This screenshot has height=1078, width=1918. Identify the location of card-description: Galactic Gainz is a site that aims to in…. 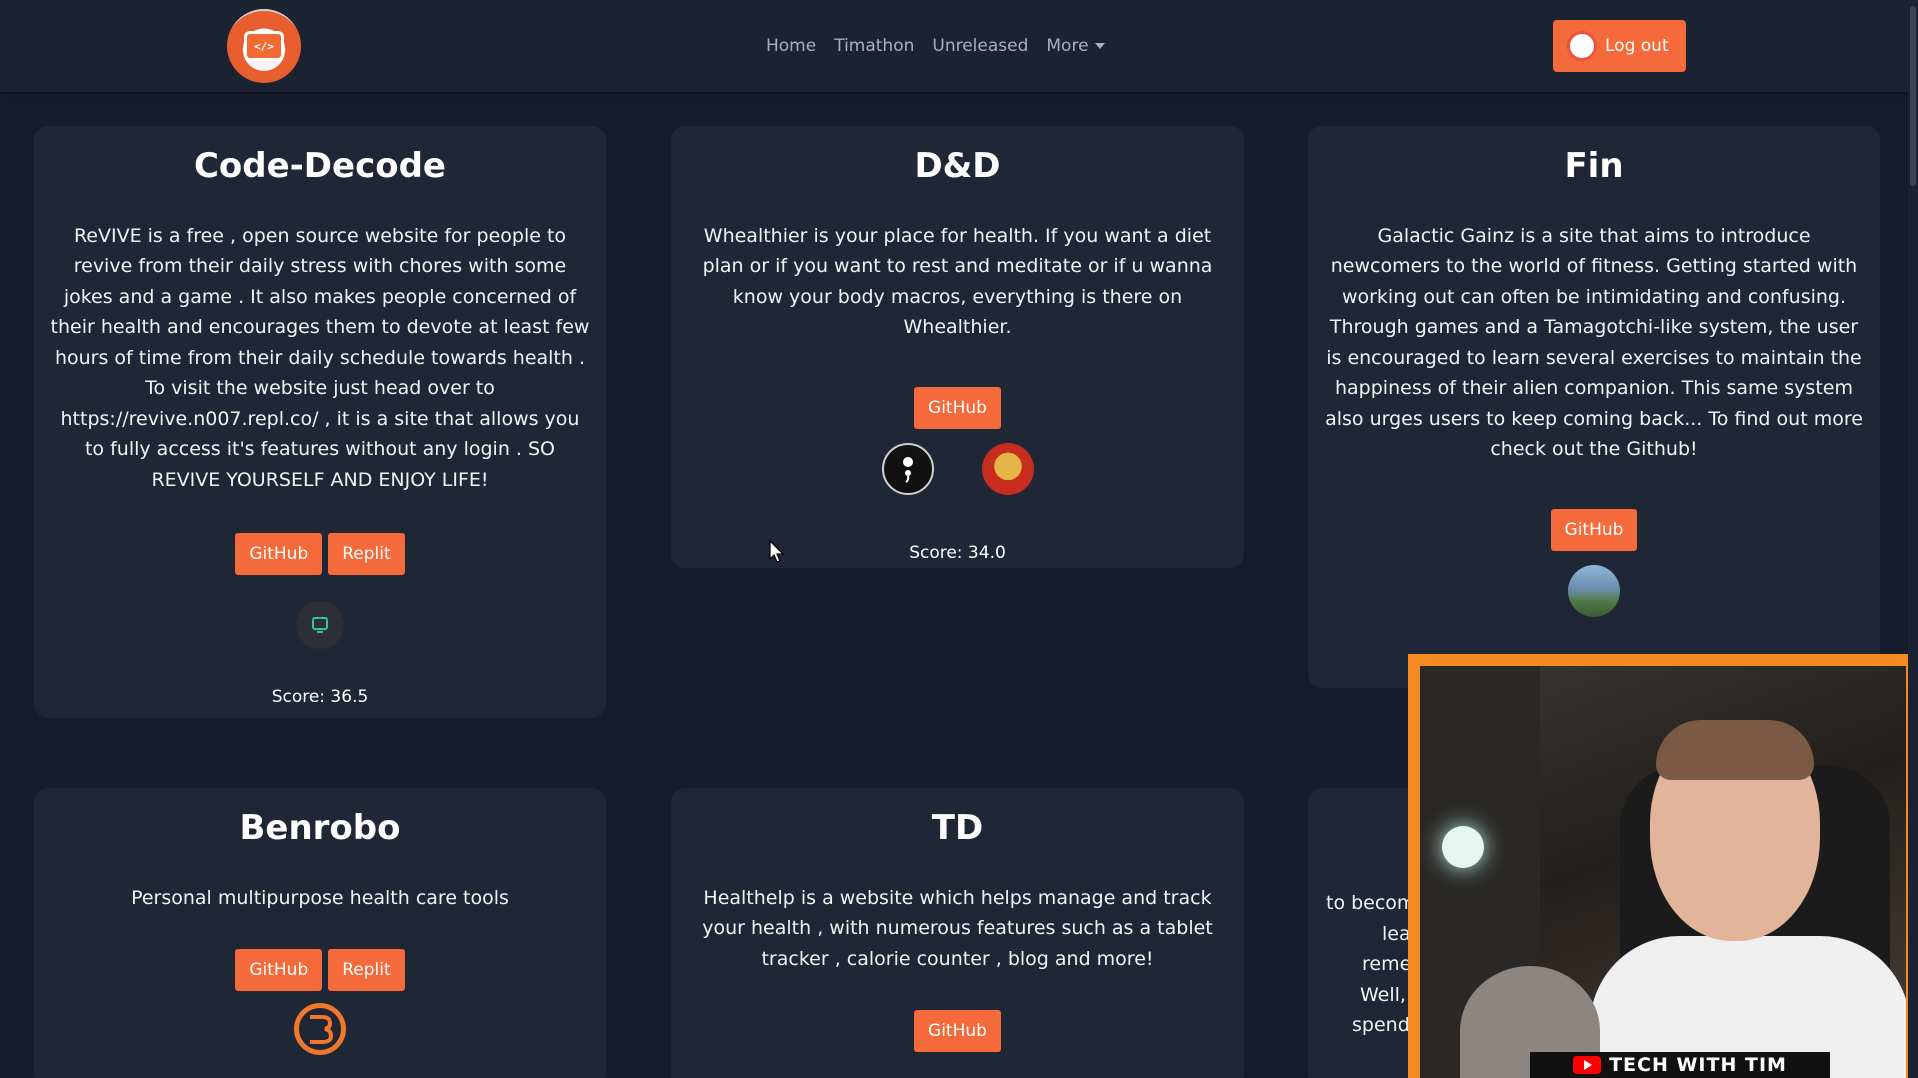
(1594, 342).